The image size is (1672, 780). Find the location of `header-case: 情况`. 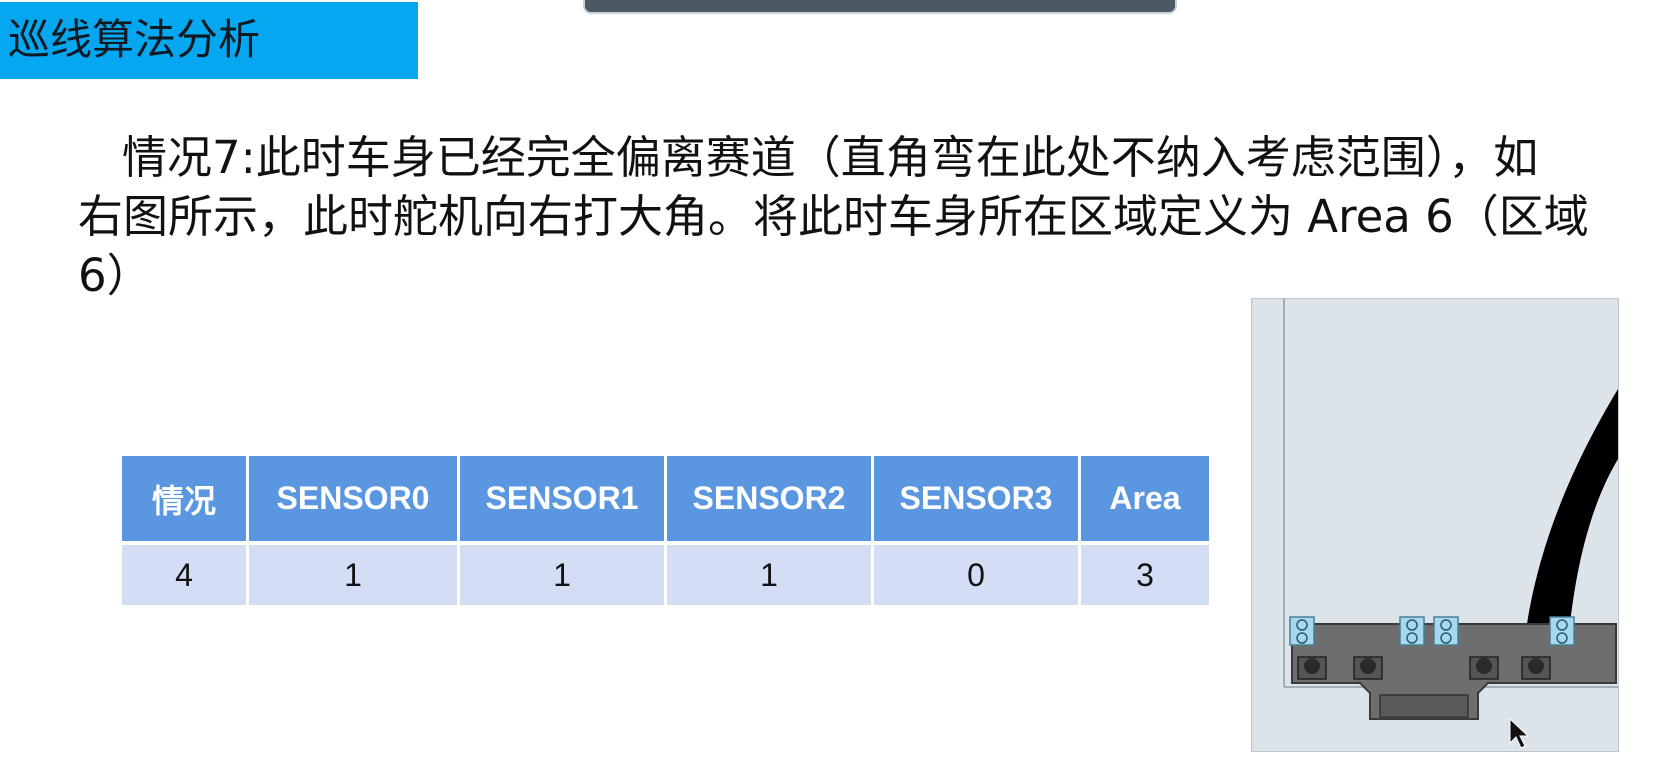

header-case: 情况 is located at coordinates (184, 500).